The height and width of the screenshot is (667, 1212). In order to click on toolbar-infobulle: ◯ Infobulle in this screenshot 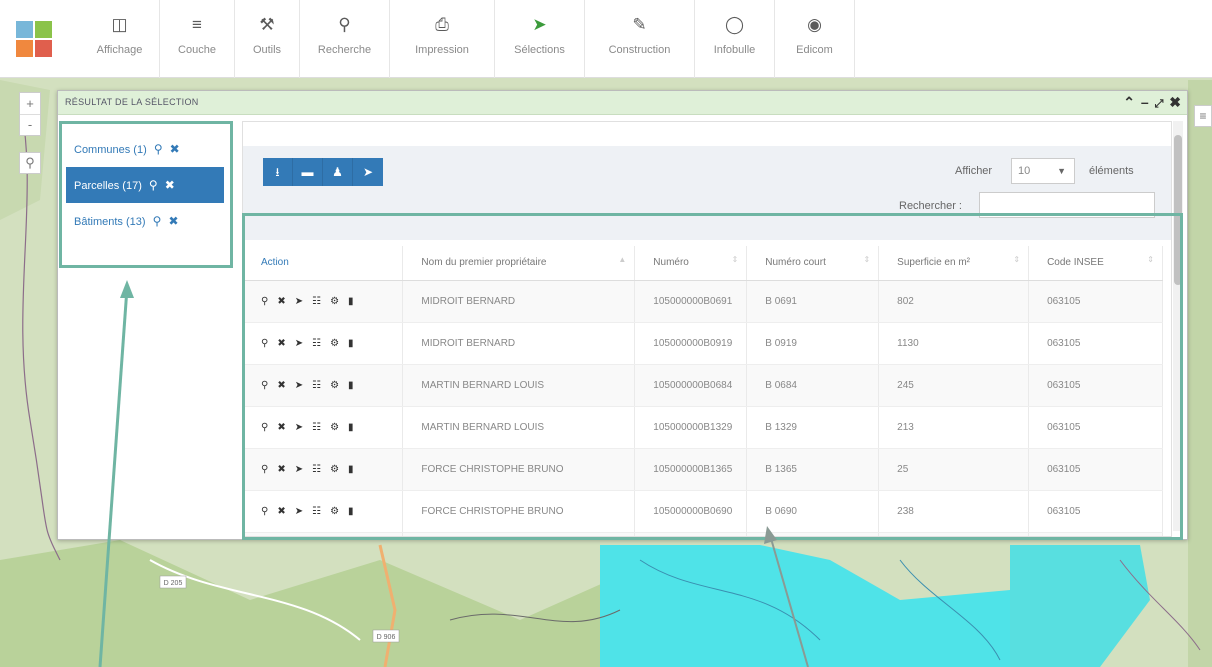, I will do `click(735, 39)`.